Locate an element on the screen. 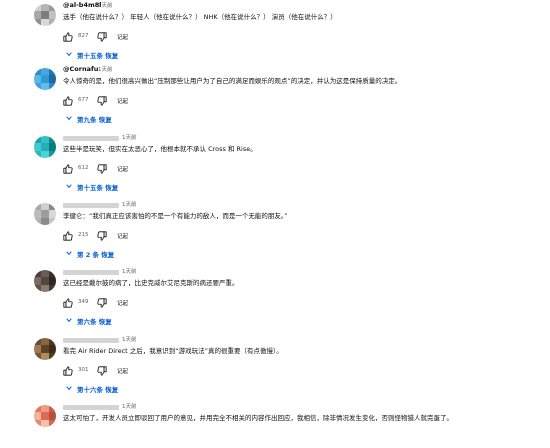  replies-toggle: 第九条 恢复 is located at coordinates (123, 119).